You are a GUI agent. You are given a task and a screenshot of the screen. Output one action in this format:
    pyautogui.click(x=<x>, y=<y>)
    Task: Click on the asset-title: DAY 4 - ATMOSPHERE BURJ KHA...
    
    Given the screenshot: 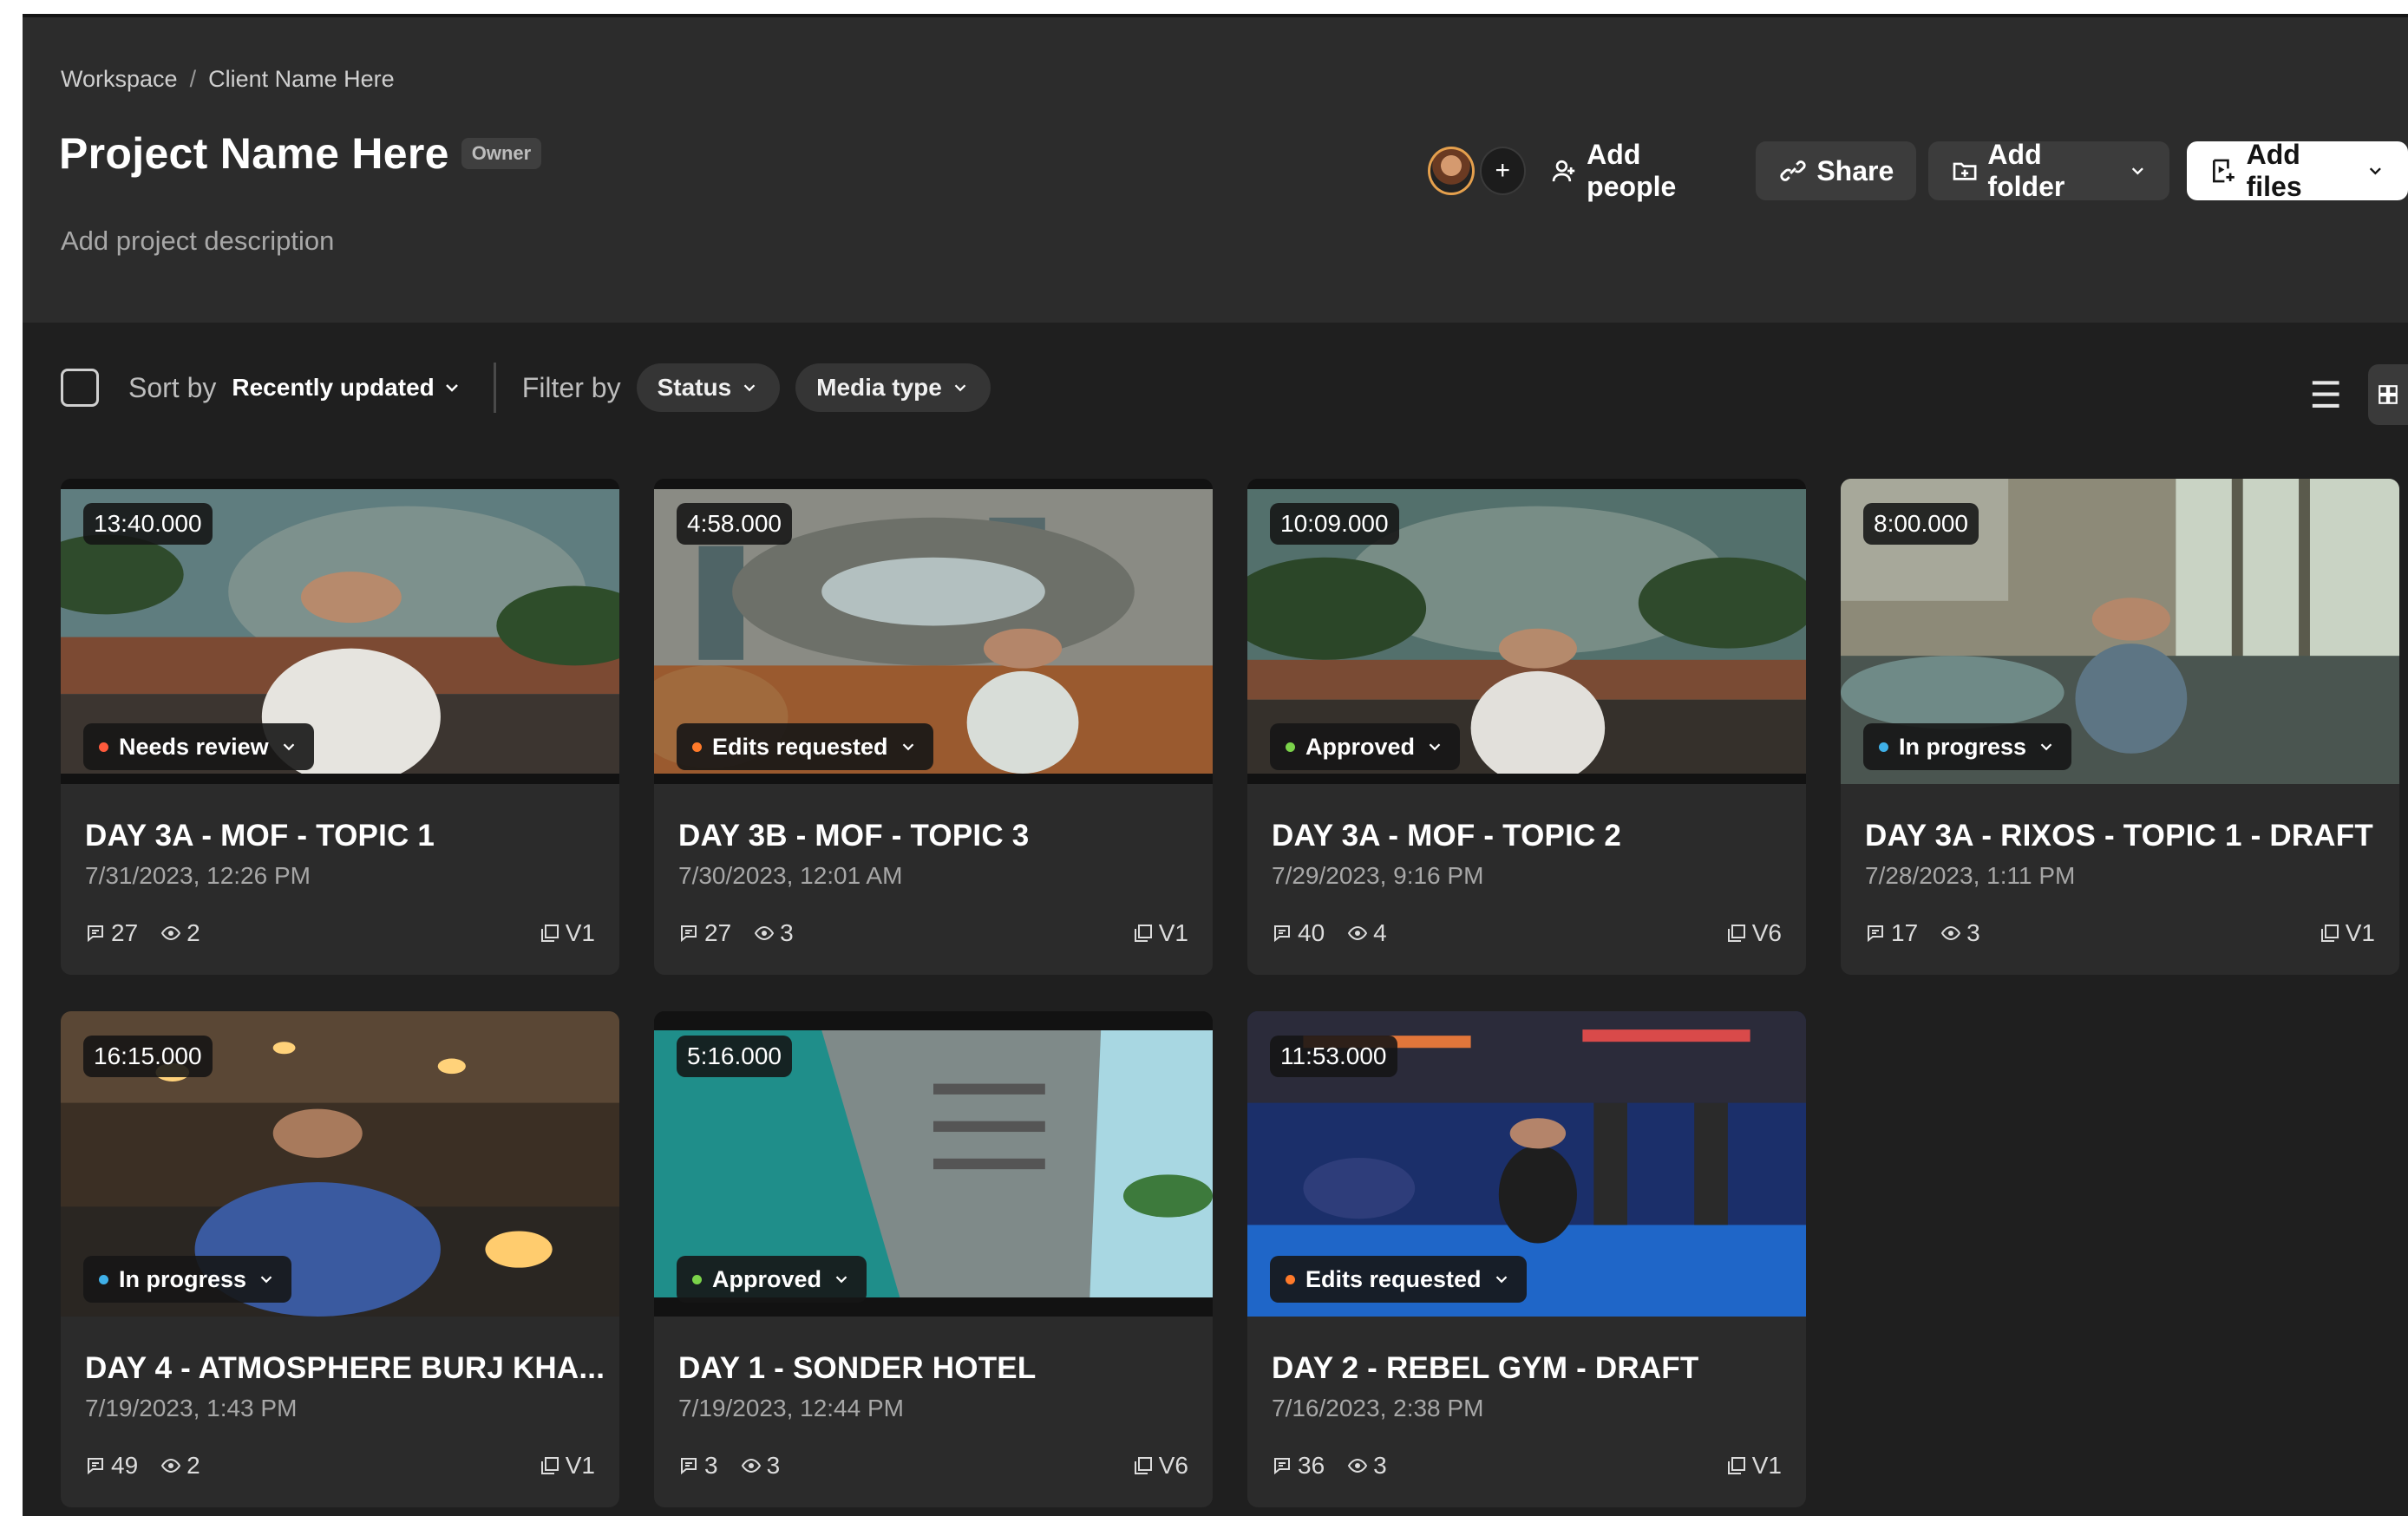 What is the action you would take?
    pyautogui.click(x=345, y=1368)
    